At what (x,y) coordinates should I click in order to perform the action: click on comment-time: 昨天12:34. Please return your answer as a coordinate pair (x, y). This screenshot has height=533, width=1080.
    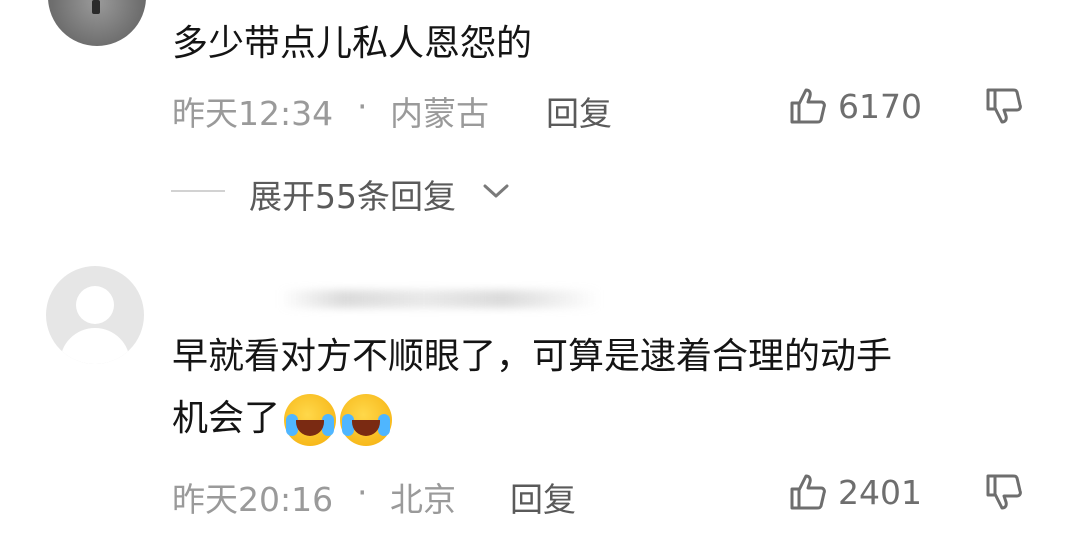
    Looking at the image, I should click on (253, 113).